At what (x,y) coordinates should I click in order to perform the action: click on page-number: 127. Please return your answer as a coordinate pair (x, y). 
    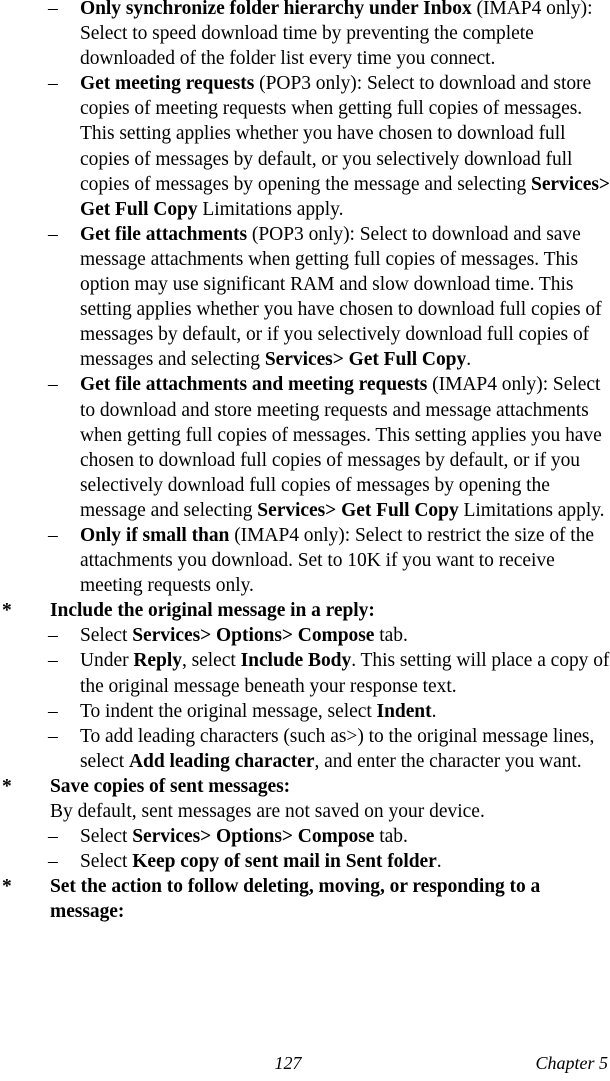
    Looking at the image, I should click on (288, 1063).